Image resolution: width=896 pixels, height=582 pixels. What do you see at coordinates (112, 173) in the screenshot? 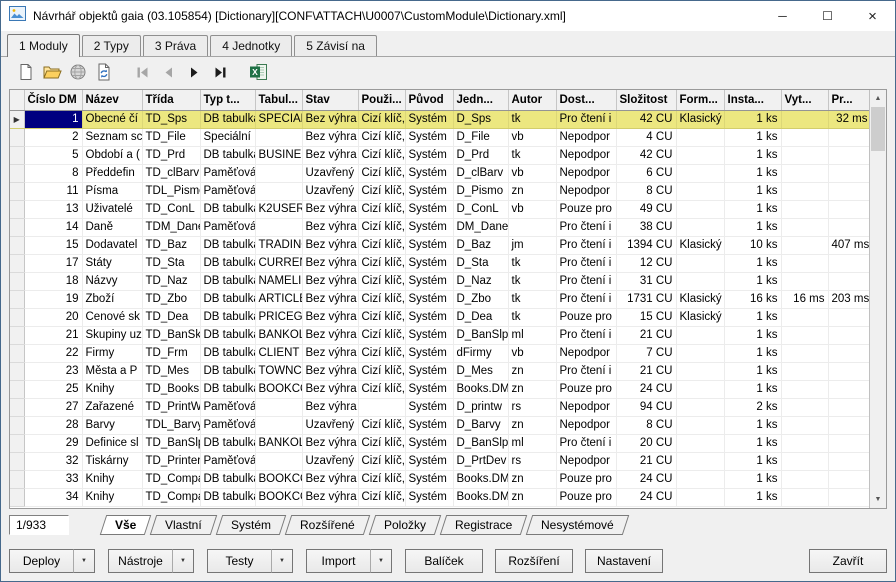
I see `grid-cell: Předdefin` at bounding box center [112, 173].